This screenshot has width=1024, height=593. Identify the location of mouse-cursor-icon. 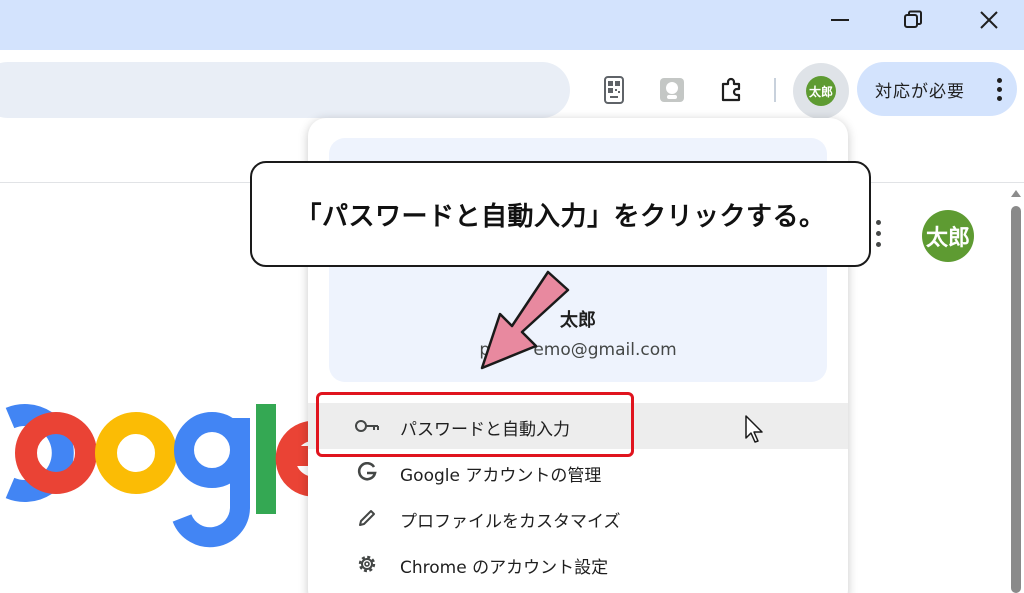
(754, 429).